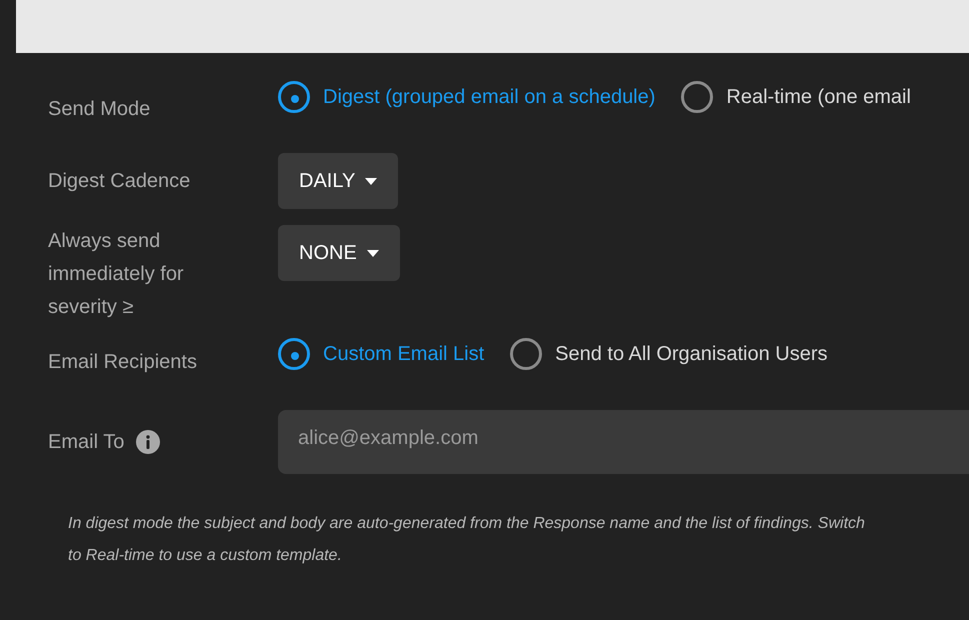 This screenshot has width=969, height=620. I want to click on field-label: Always send immediately for severity ≥, so click(116, 274).